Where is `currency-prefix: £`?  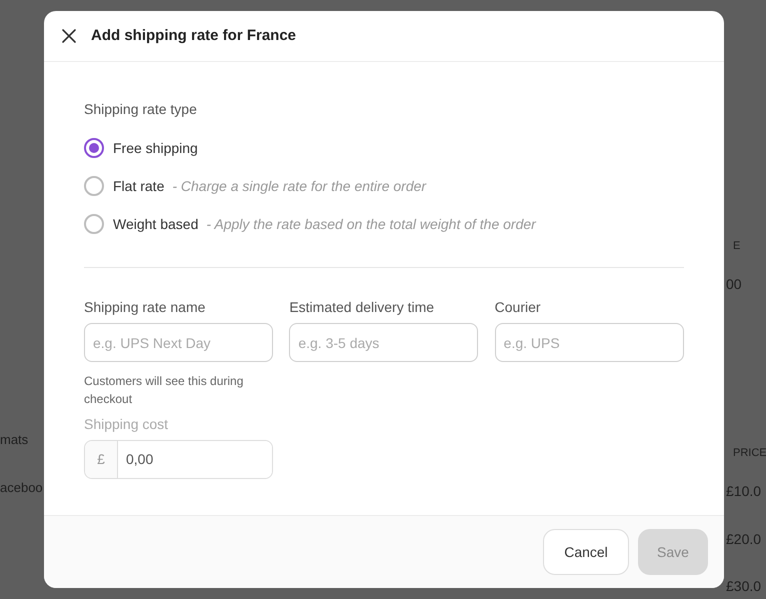
currency-prefix: £ is located at coordinates (101, 459).